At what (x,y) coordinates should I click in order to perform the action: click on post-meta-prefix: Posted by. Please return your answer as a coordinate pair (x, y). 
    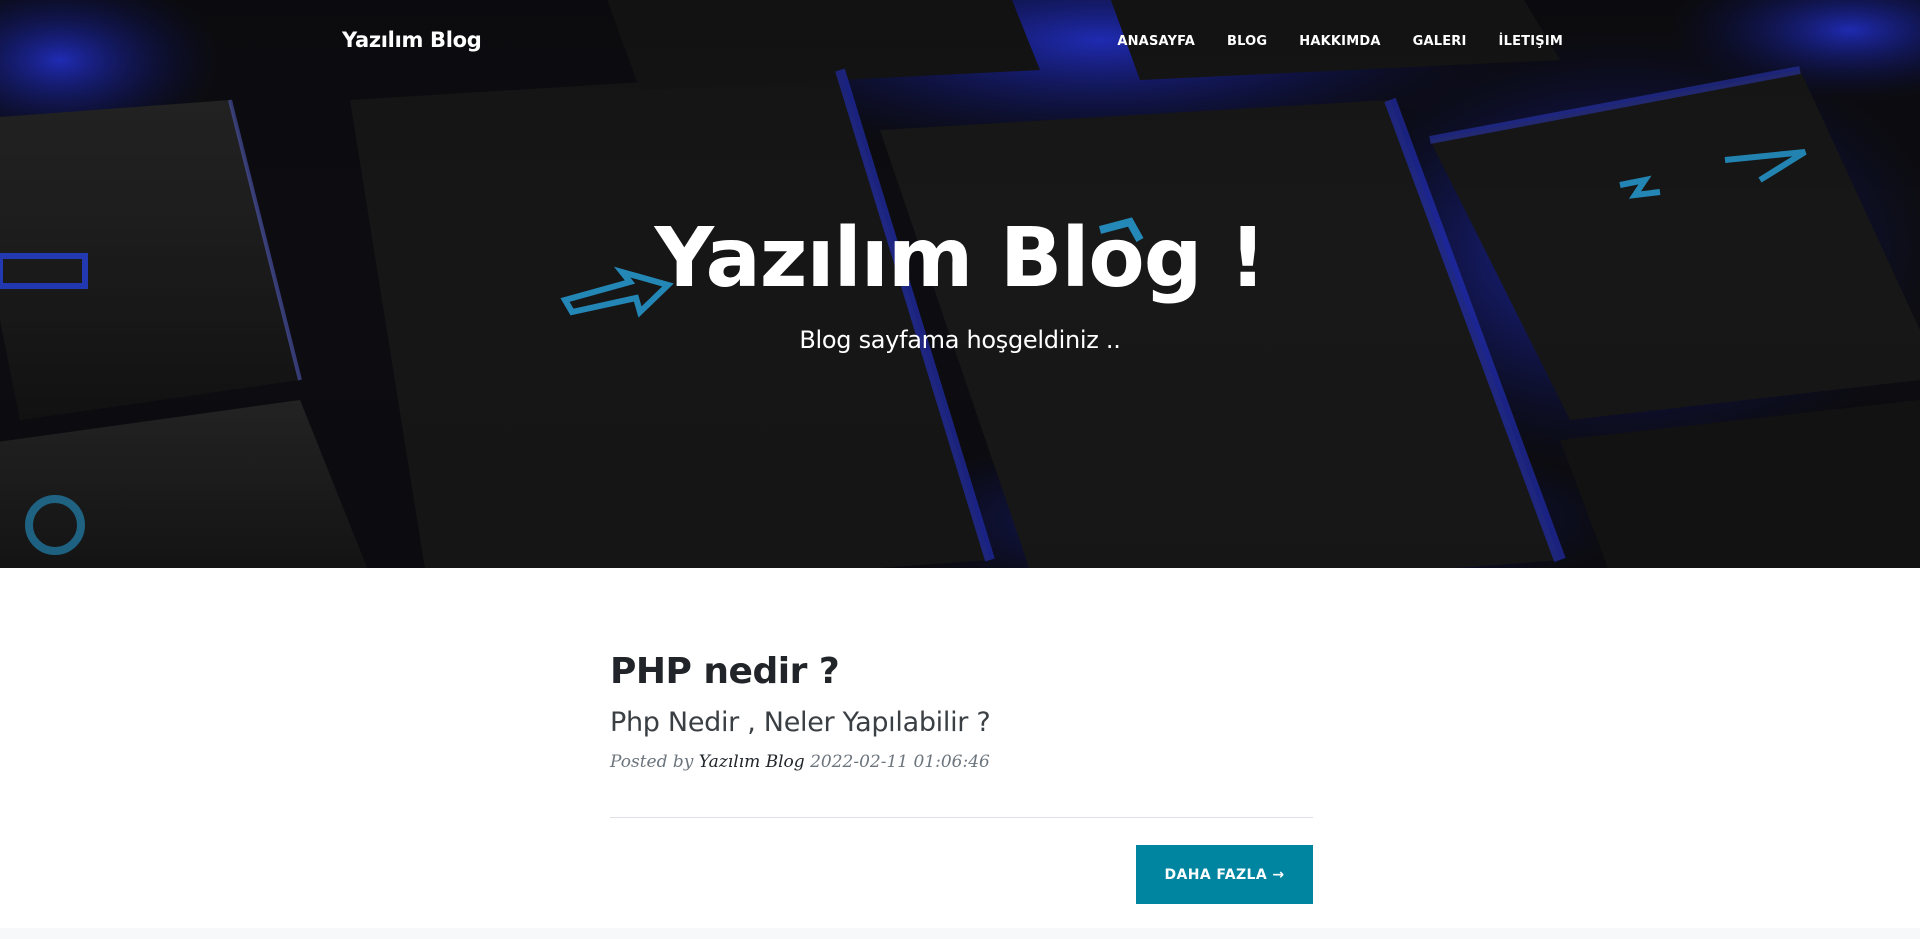
    Looking at the image, I should click on (652, 761).